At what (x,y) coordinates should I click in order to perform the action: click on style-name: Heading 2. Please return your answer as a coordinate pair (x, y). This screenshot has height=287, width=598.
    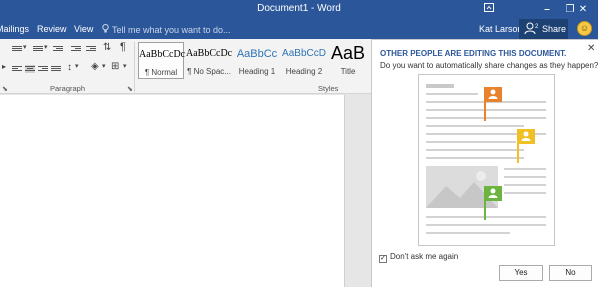
    Looking at the image, I should click on (304, 71).